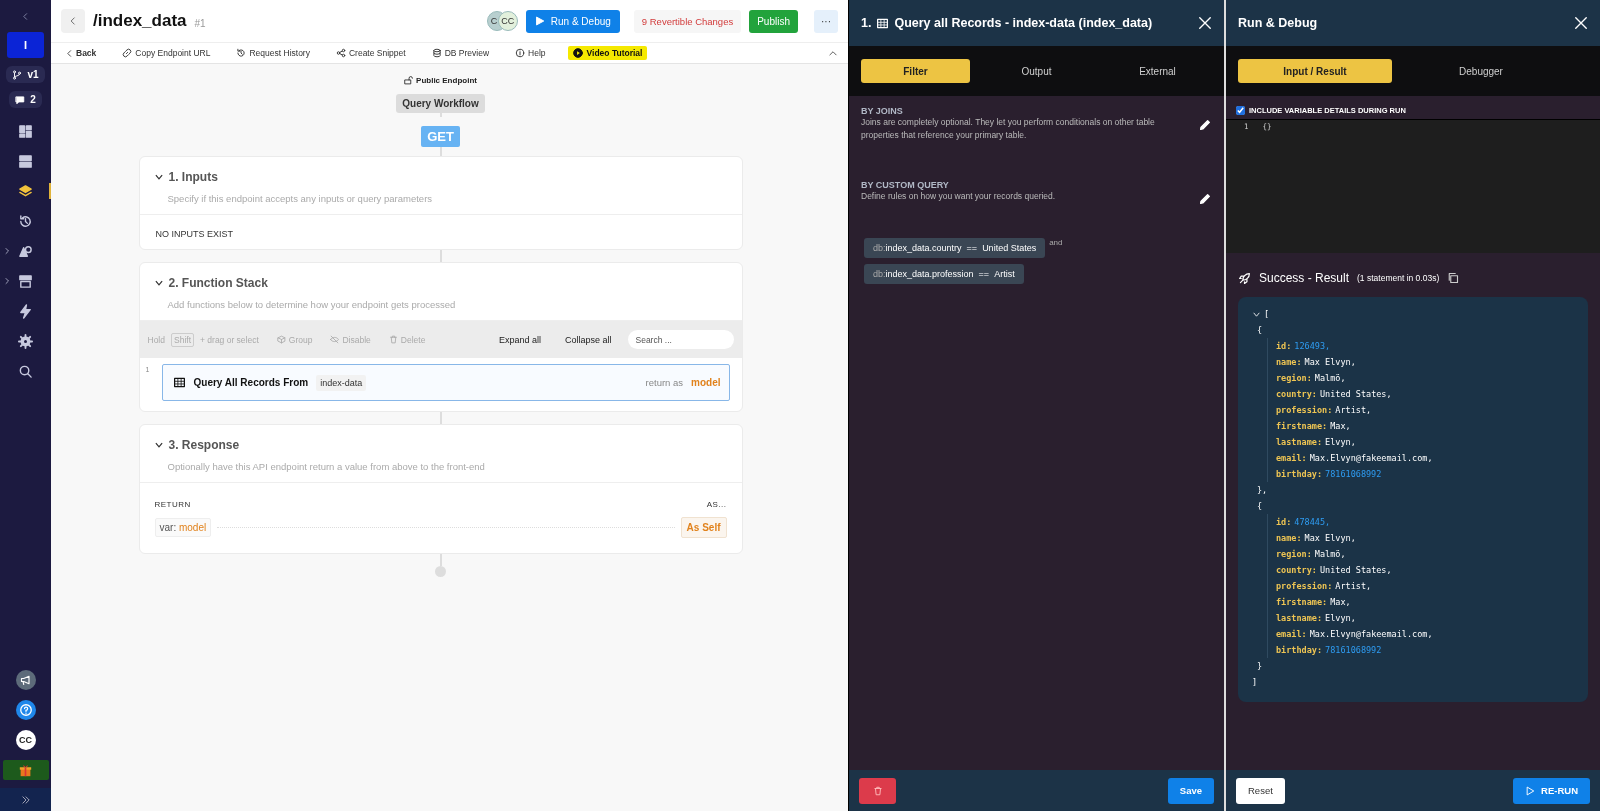 This screenshot has height=811, width=1600. Describe the element at coordinates (194, 234) in the screenshot. I see `empty-message: NO INPUTS EXIST` at that location.